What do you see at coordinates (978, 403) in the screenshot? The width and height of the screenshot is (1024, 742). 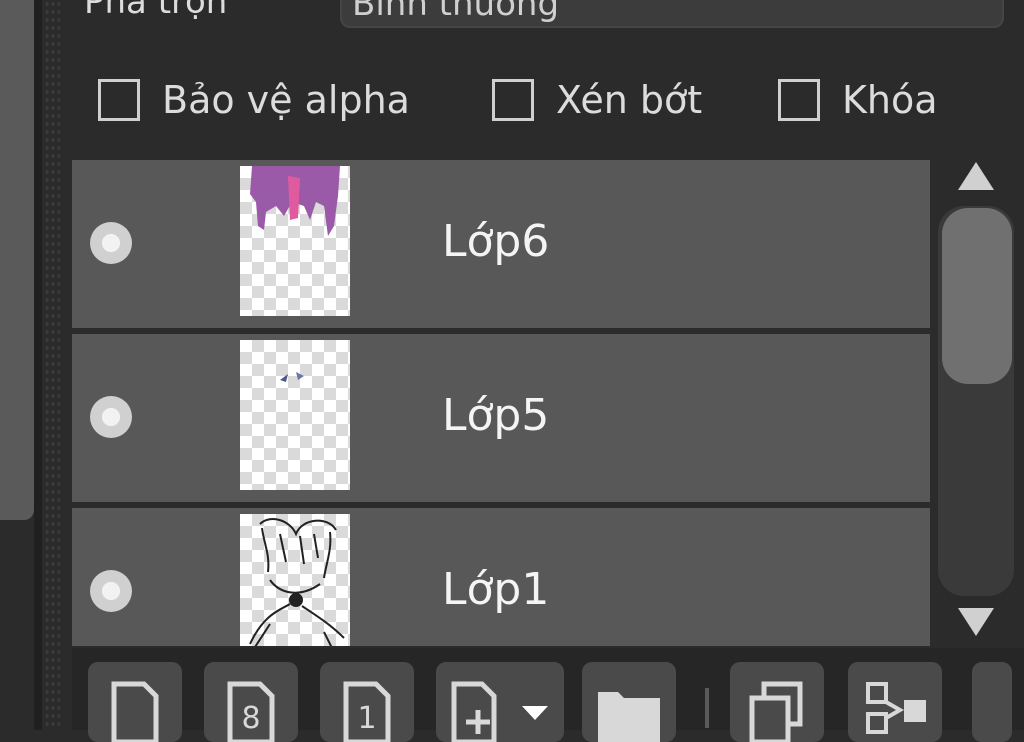 I see `layer-list-scrollbar` at bounding box center [978, 403].